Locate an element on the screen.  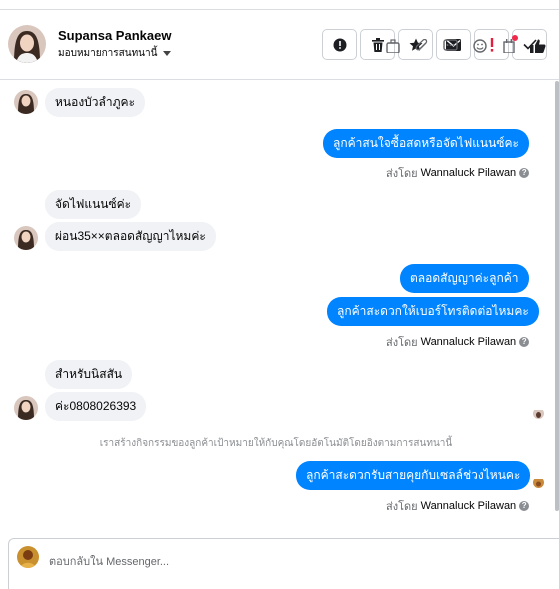
chat-bubble-icon is located at coordinates (450, 45).